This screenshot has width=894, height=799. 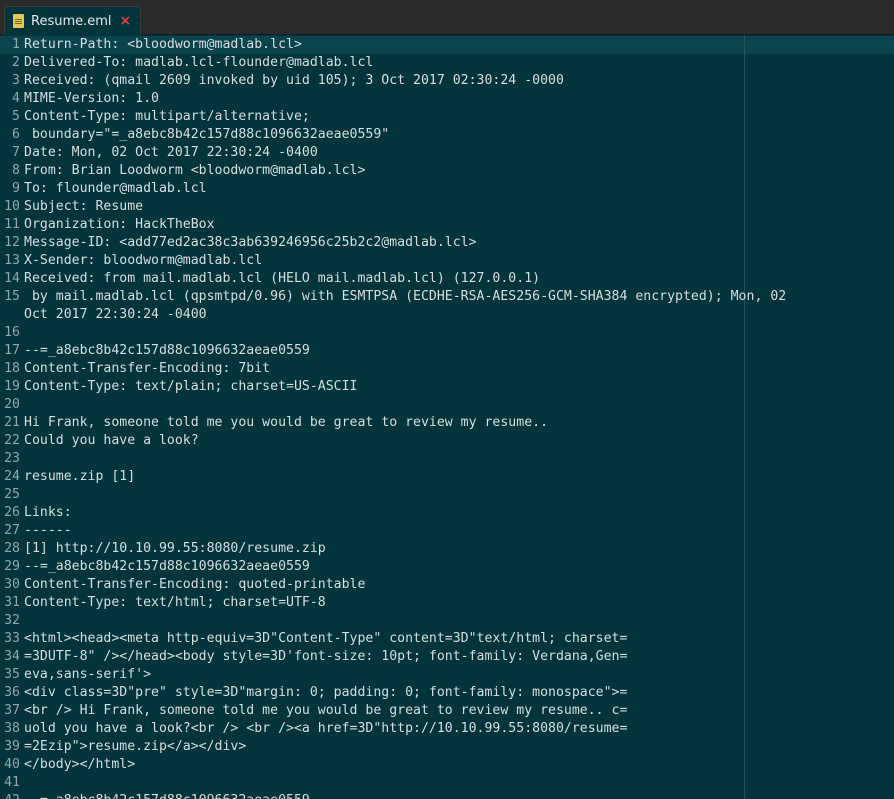 What do you see at coordinates (12, 656) in the screenshot?
I see `line-number: 34` at bounding box center [12, 656].